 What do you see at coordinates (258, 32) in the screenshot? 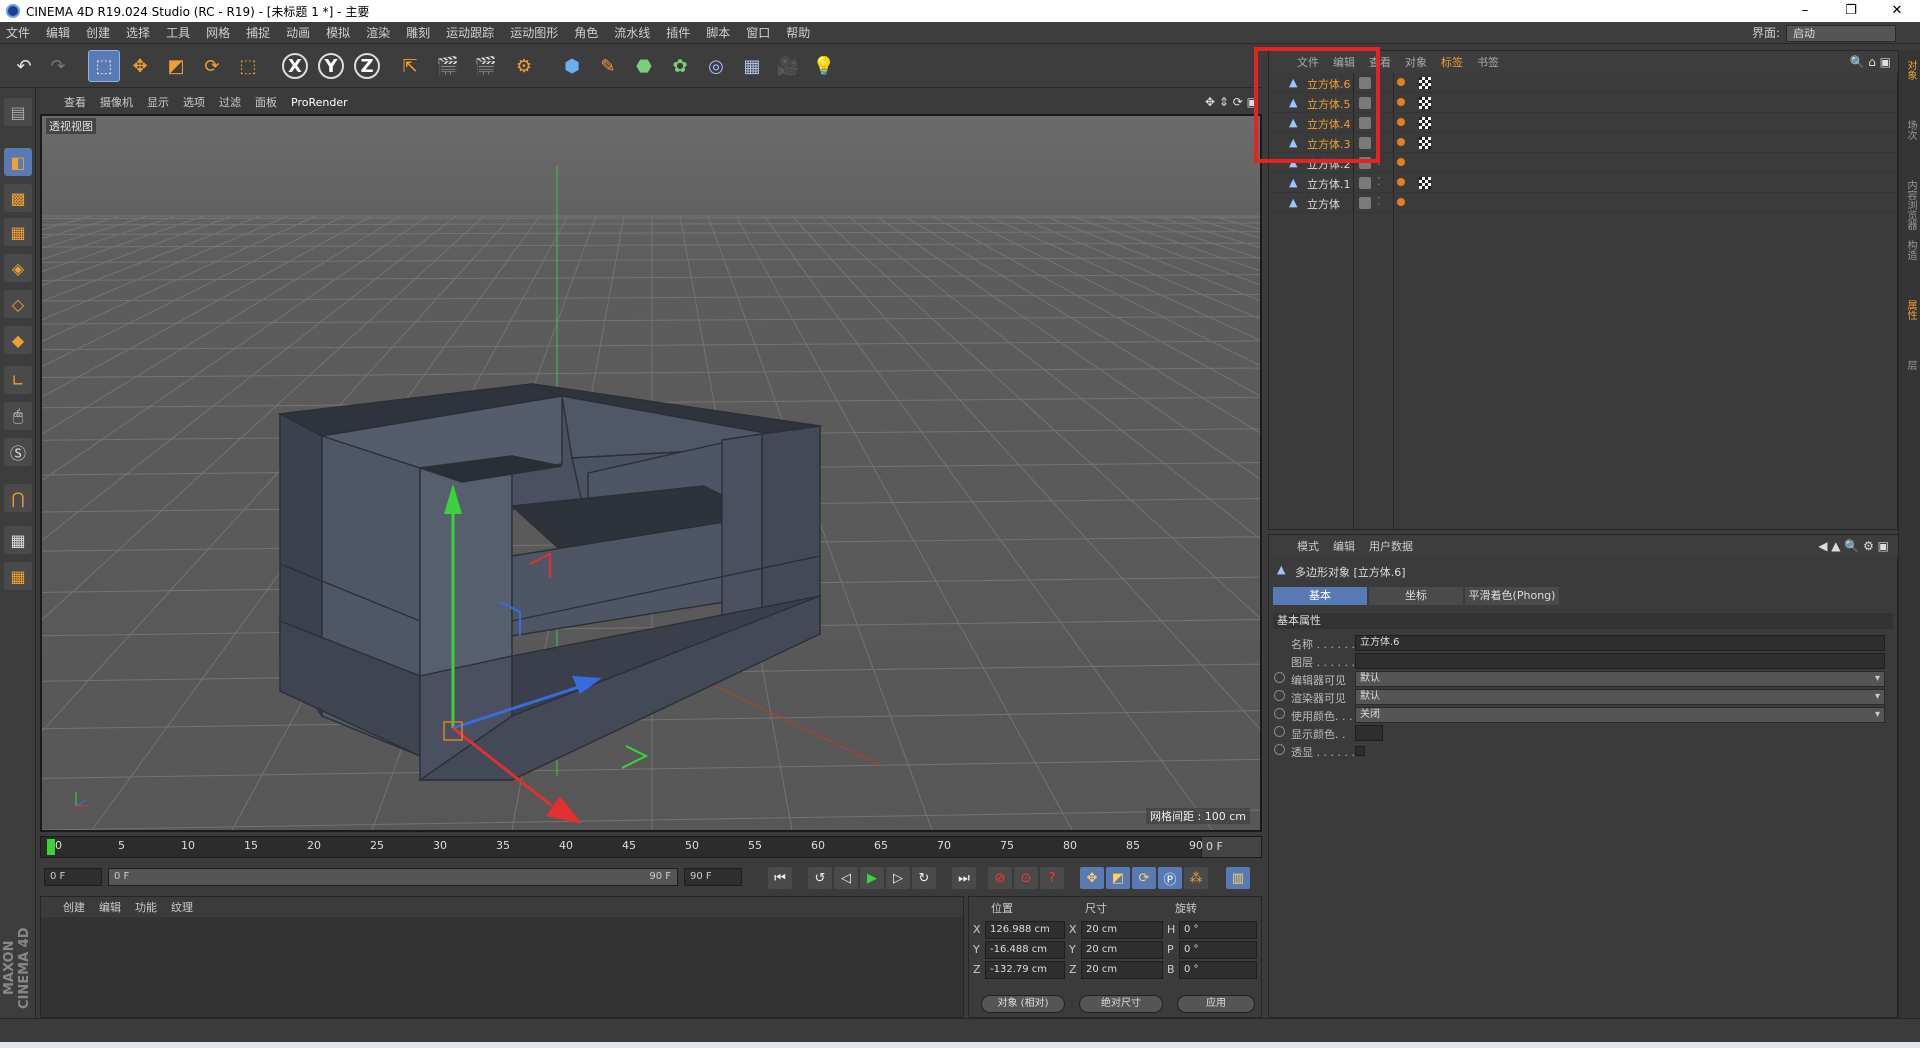
I see `menu-item: 捕捉` at bounding box center [258, 32].